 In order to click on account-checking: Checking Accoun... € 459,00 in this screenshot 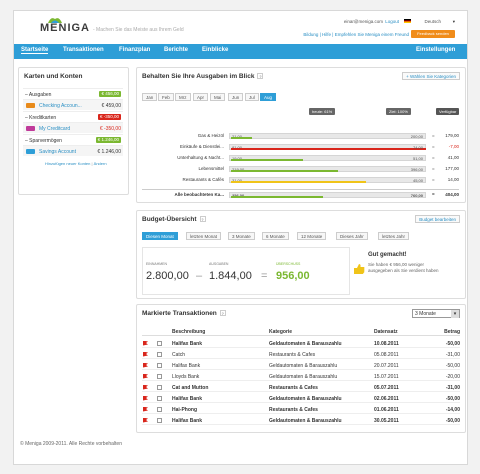, I will do `click(73, 104)`.